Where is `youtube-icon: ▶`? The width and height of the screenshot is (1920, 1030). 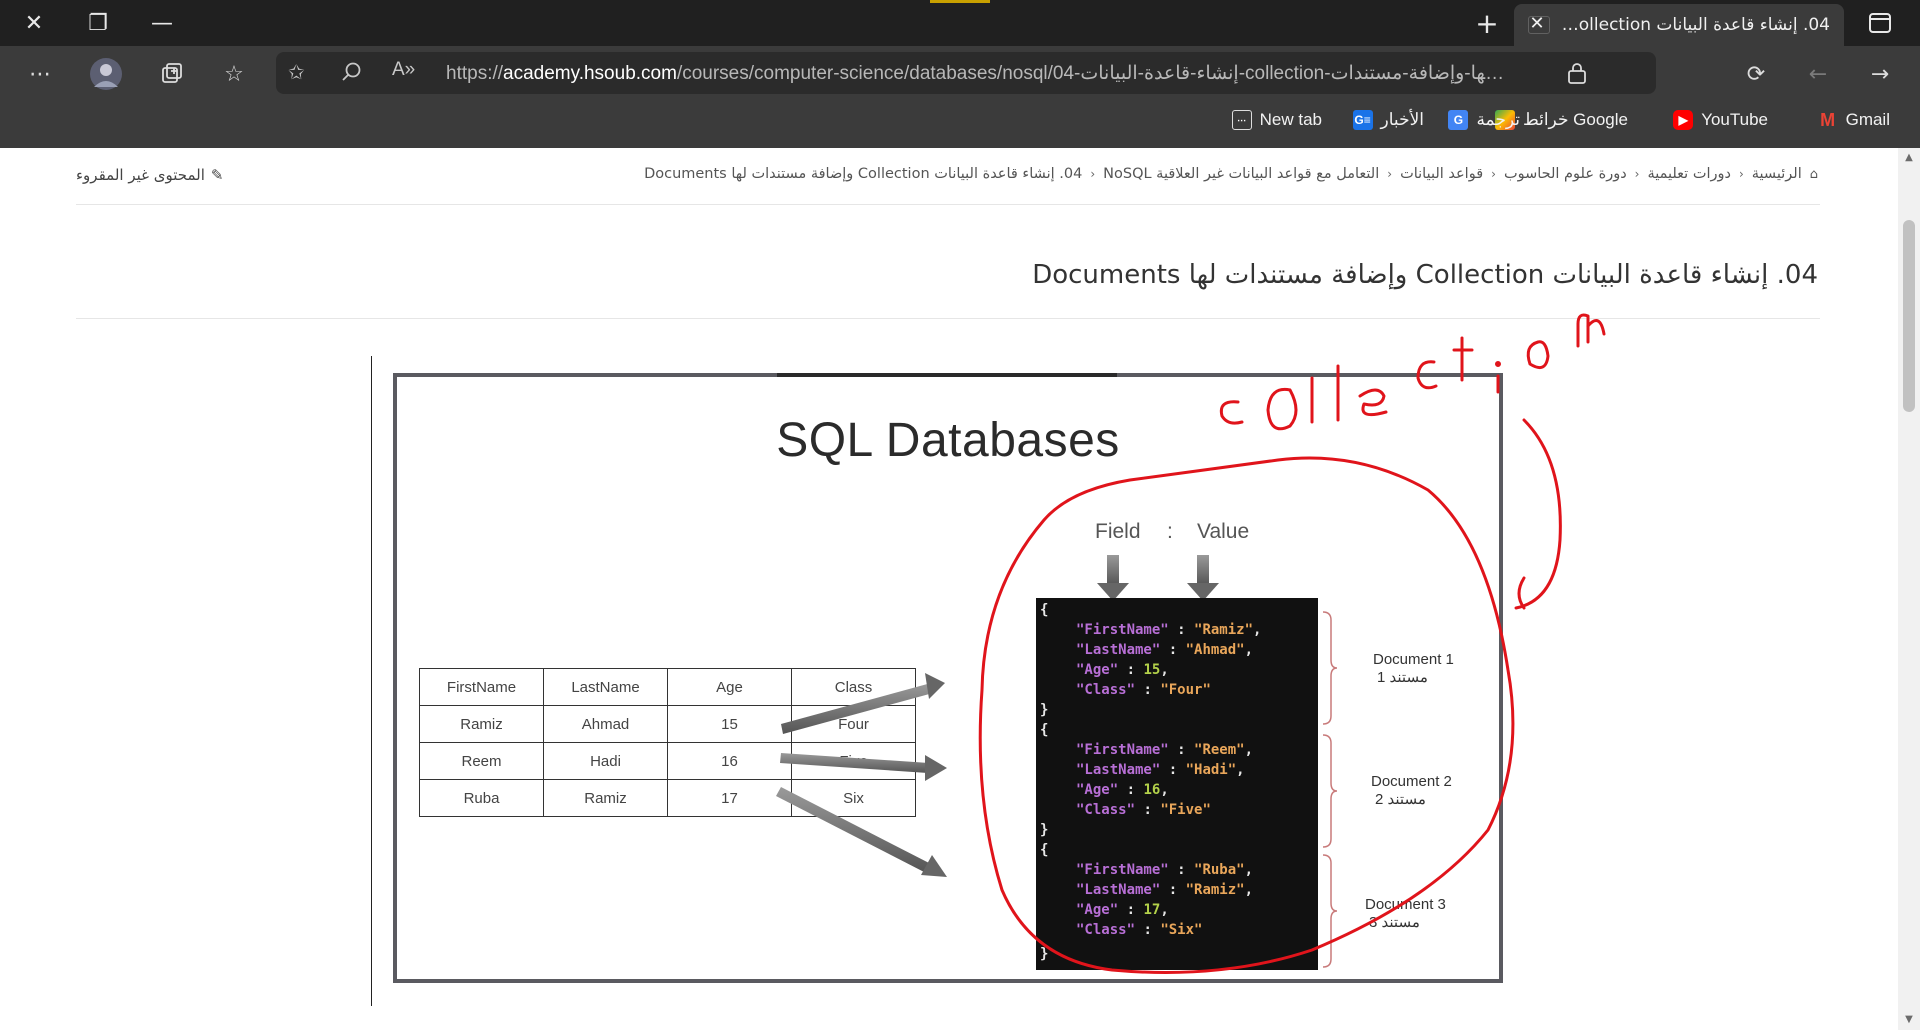
youtube-icon: ▶ is located at coordinates (1683, 120).